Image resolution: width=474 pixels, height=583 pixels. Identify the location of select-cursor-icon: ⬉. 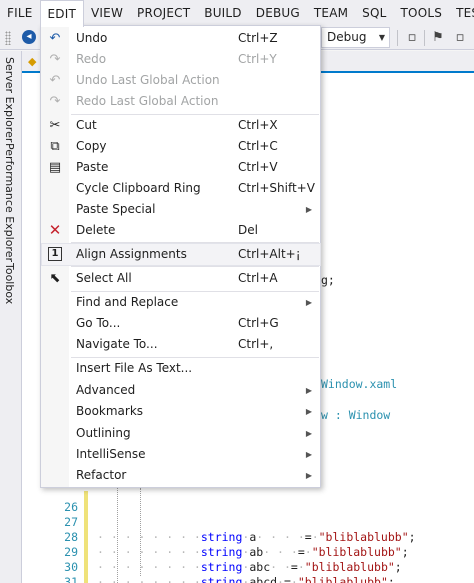
(55, 278).